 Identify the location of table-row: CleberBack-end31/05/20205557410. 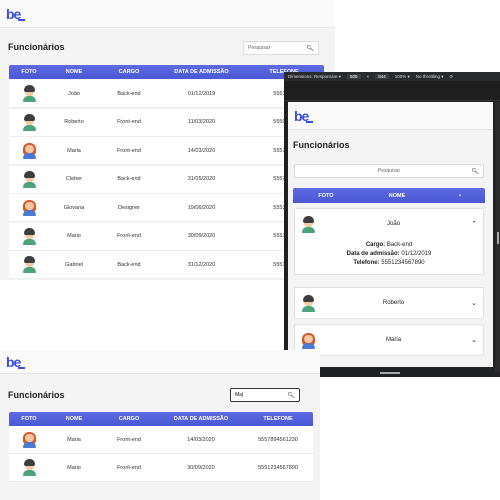
(166, 179).